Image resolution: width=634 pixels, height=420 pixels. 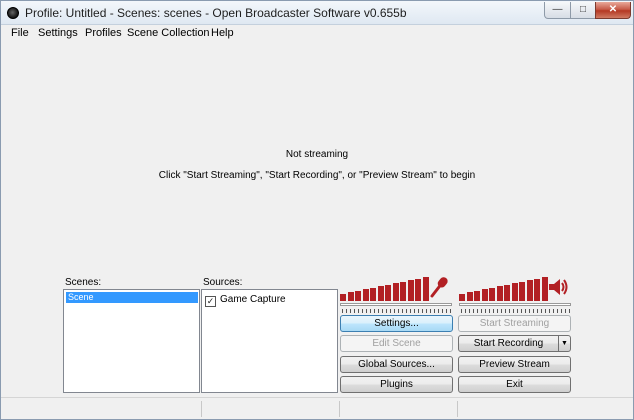 I want to click on sources-label: Sources:, so click(x=223, y=282).